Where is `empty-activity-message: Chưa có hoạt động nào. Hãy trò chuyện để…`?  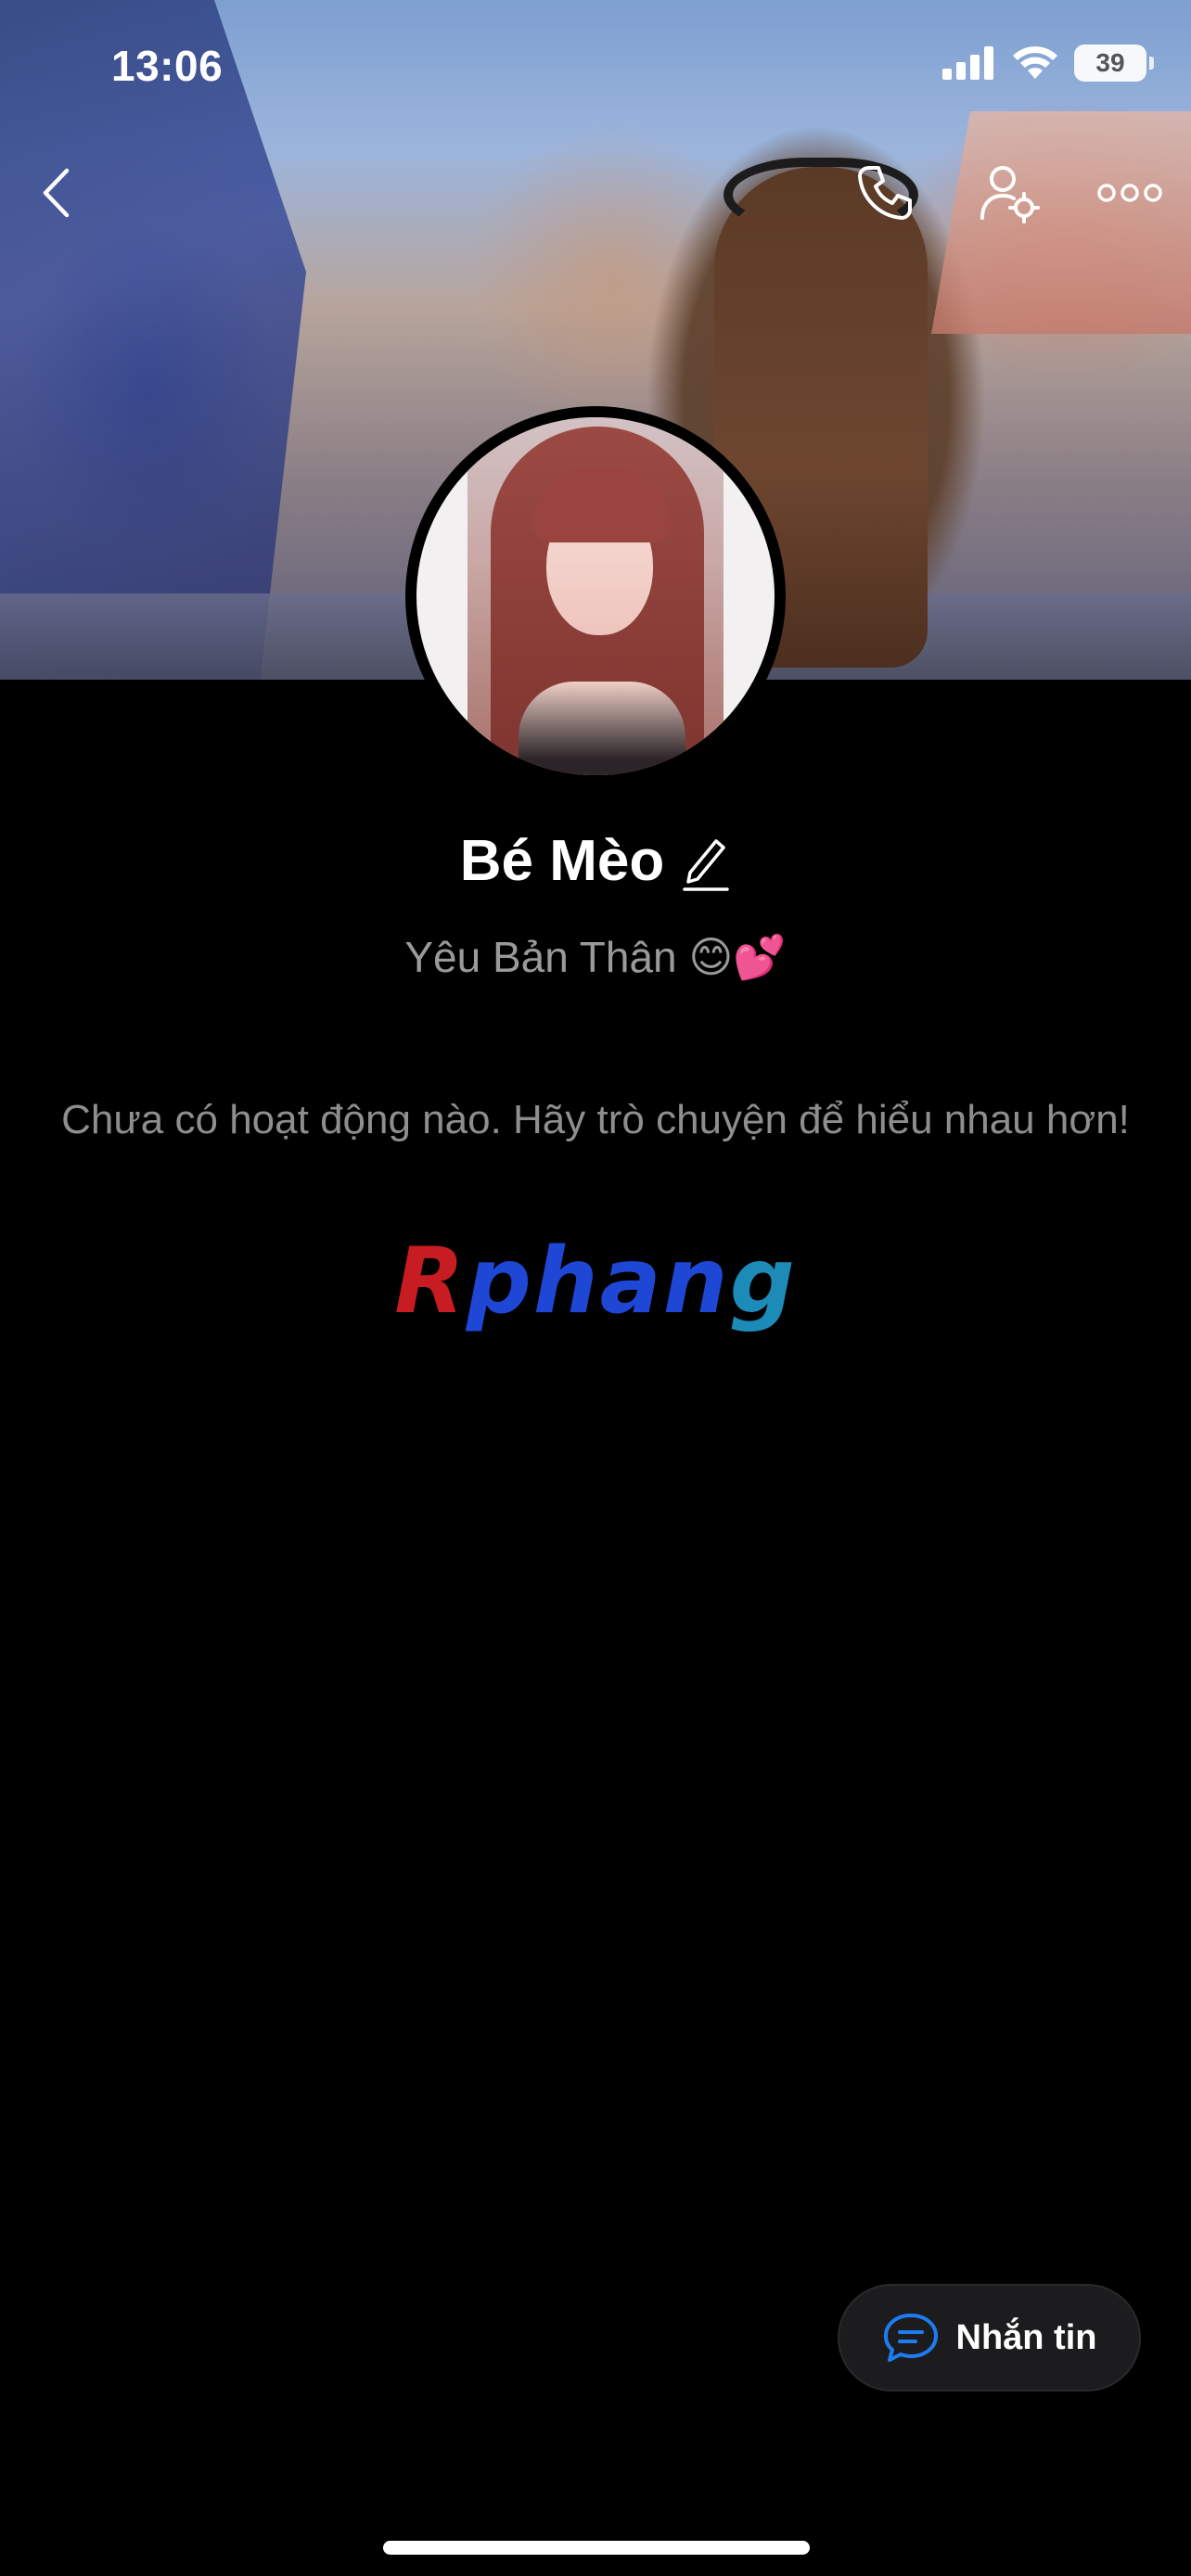 empty-activity-message: Chưa có hoạt động nào. Hãy trò chuyện để… is located at coordinates (595, 1119).